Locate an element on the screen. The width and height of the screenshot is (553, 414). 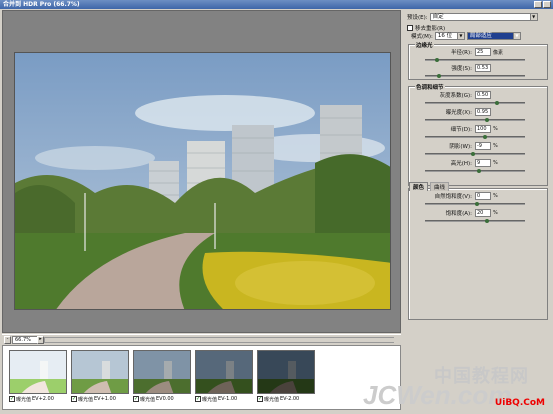
thumbnail-ev: EV+2.00 is located at coordinates (43, 399).